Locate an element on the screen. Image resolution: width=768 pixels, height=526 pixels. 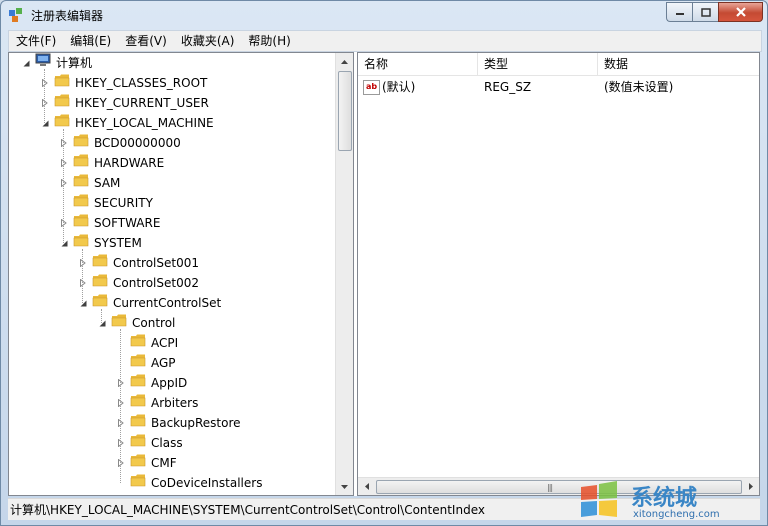
tree-node-hkey-local-machine: HKEY_LOCAL_MACHINE is located at coordinates (127, 123).